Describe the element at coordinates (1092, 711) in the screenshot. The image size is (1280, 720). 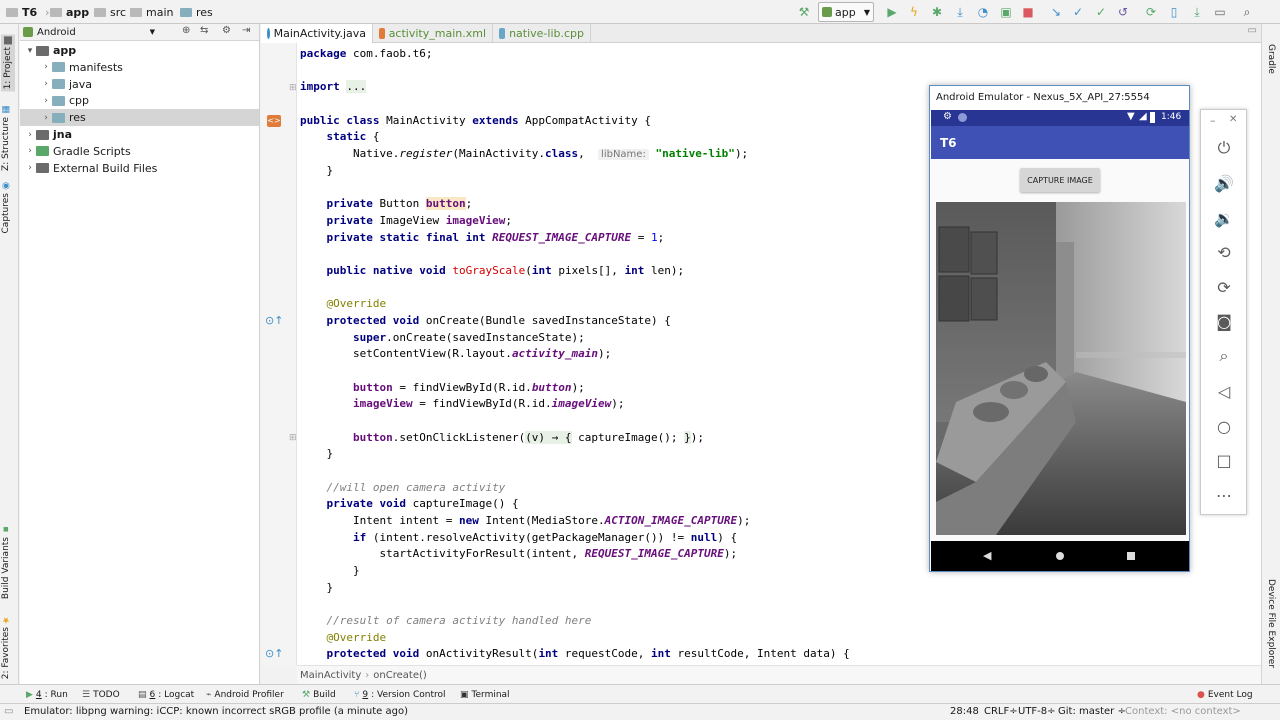
I see `git-branch: Git: master ÷` at that location.